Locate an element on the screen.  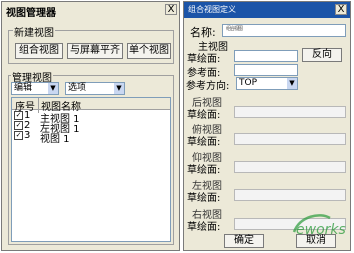
new-view-group: 新建视图 组合视图 与屏幕平齐 单个视图 is located at coordinates (91, 44).